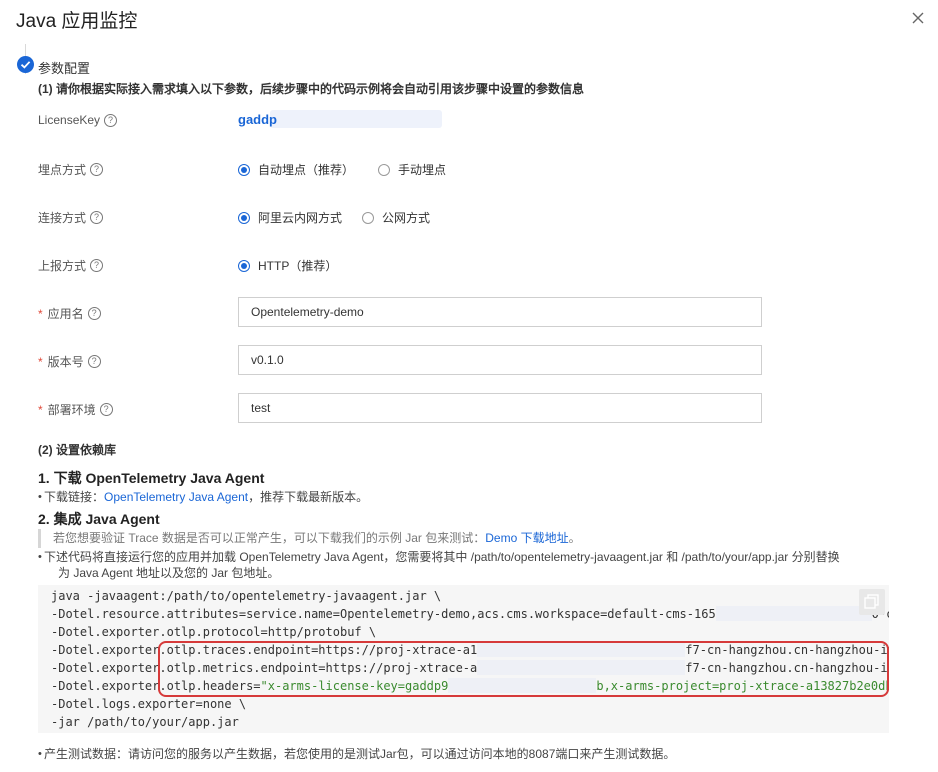 The width and height of the screenshot is (938, 772). Describe the element at coordinates (151, 478) in the screenshot. I see `download-heading: 1. 下载 OpenTelemetry Java Agent` at that location.